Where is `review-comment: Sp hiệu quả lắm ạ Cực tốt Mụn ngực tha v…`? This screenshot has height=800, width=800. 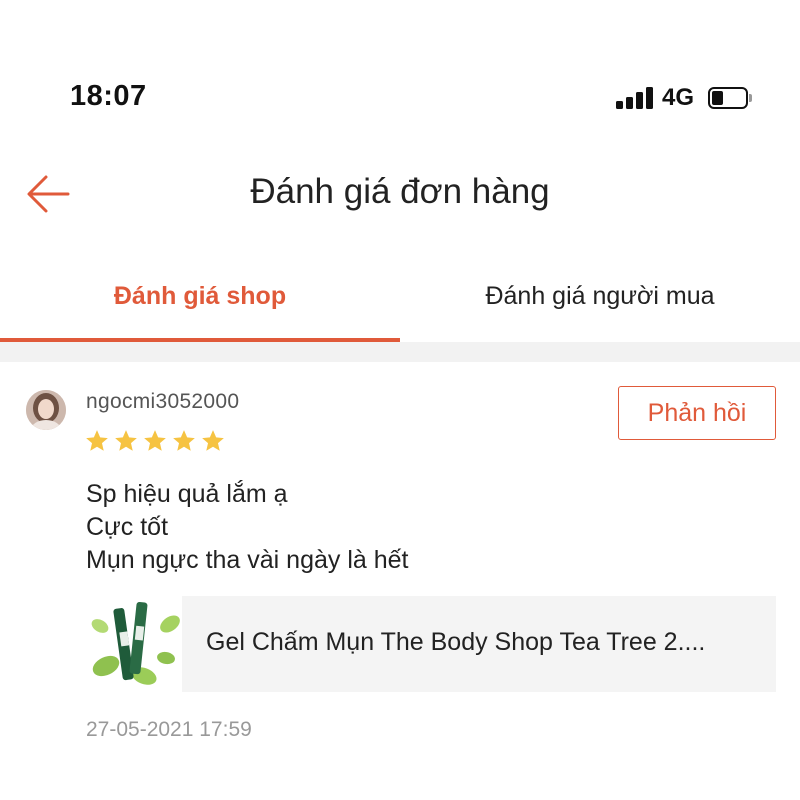
review-comment: Sp hiệu quả lắm ạ Cực tốt Mụn ngực tha v… is located at coordinates (247, 527).